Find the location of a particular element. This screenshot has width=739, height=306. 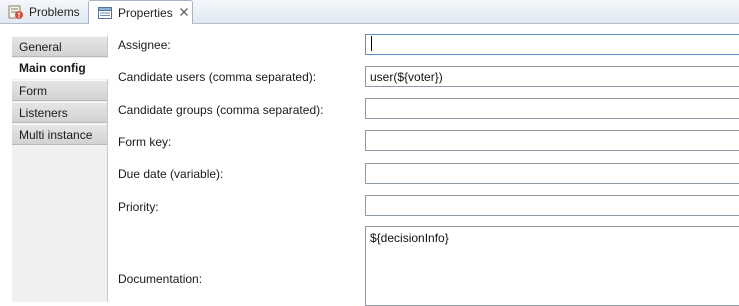

tab-problems: Problems is located at coordinates (44, 12).